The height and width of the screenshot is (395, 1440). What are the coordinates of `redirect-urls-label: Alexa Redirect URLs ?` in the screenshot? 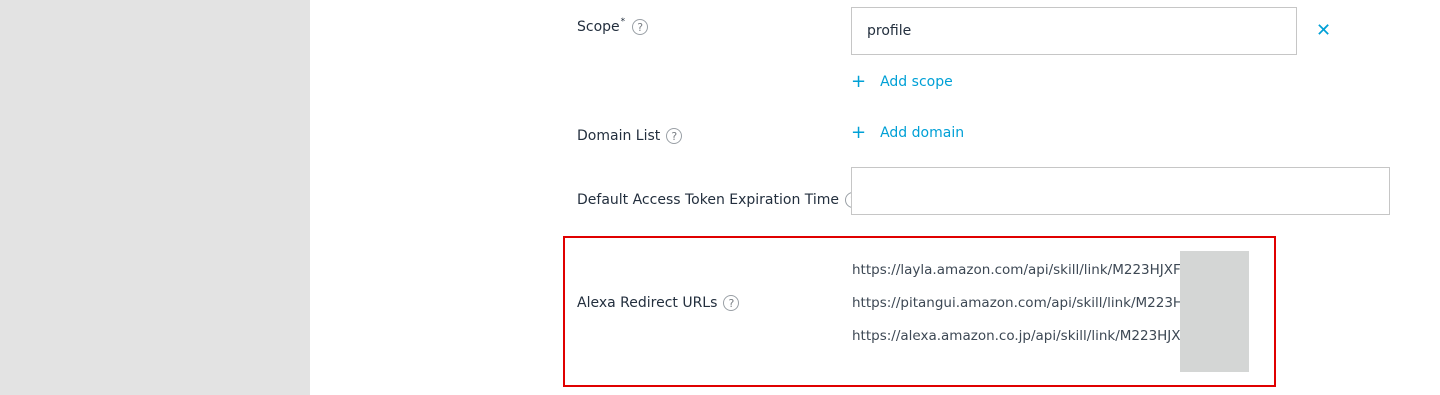 It's located at (658, 303).